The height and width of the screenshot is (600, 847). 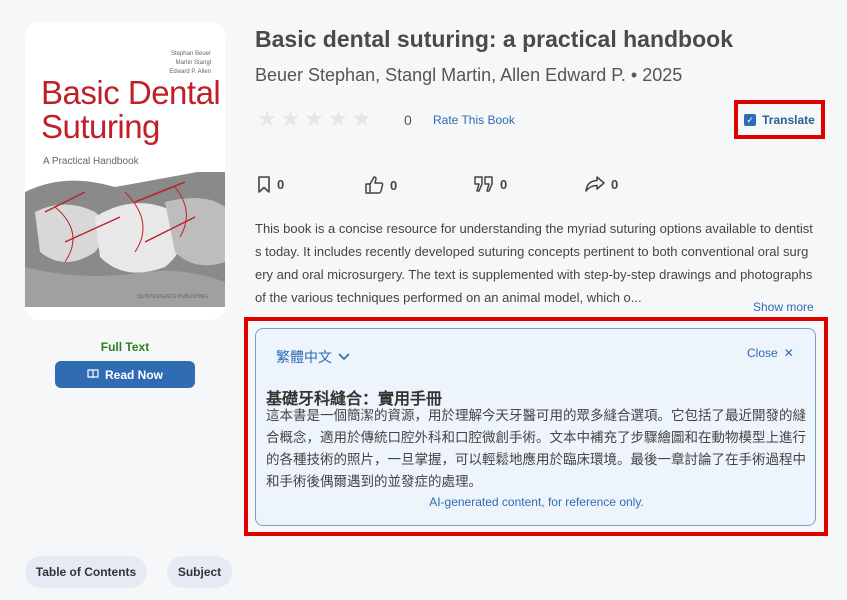 I want to click on action-bar: 0 0 0 0, so click(x=445, y=187).